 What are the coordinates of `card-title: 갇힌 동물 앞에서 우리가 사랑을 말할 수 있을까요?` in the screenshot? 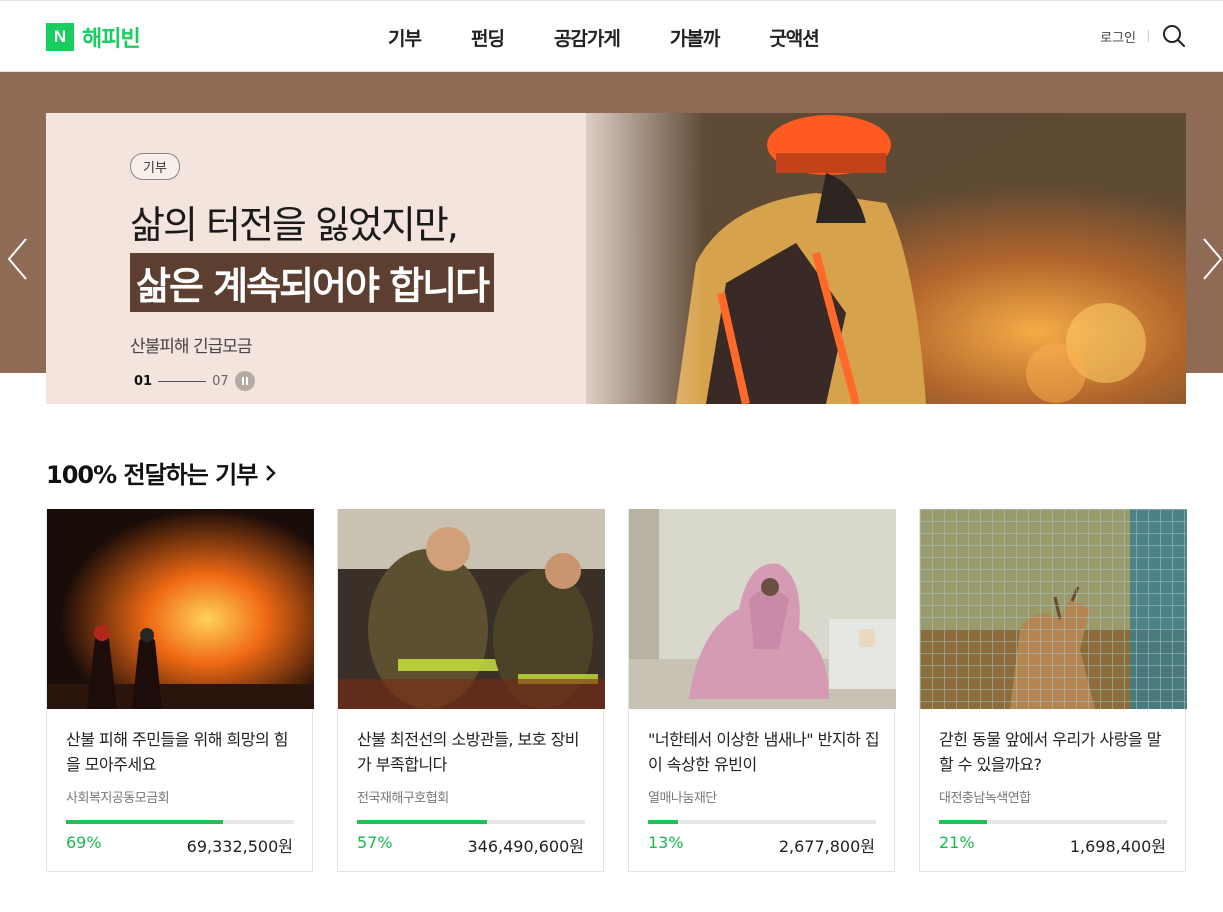 It's located at (1050, 752).